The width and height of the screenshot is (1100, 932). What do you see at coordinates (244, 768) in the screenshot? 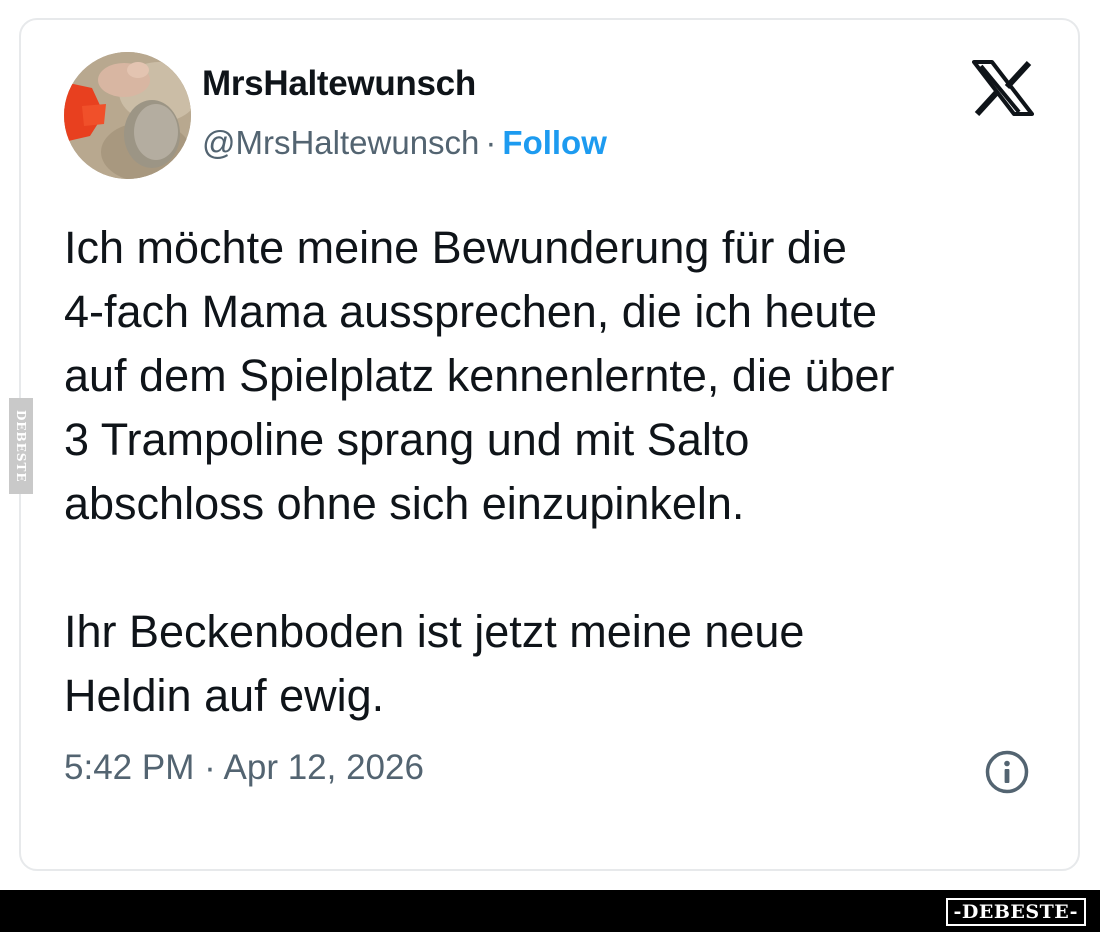
I see `tweet-timestamp: 5:42 PM · Apr 12, 2026` at bounding box center [244, 768].